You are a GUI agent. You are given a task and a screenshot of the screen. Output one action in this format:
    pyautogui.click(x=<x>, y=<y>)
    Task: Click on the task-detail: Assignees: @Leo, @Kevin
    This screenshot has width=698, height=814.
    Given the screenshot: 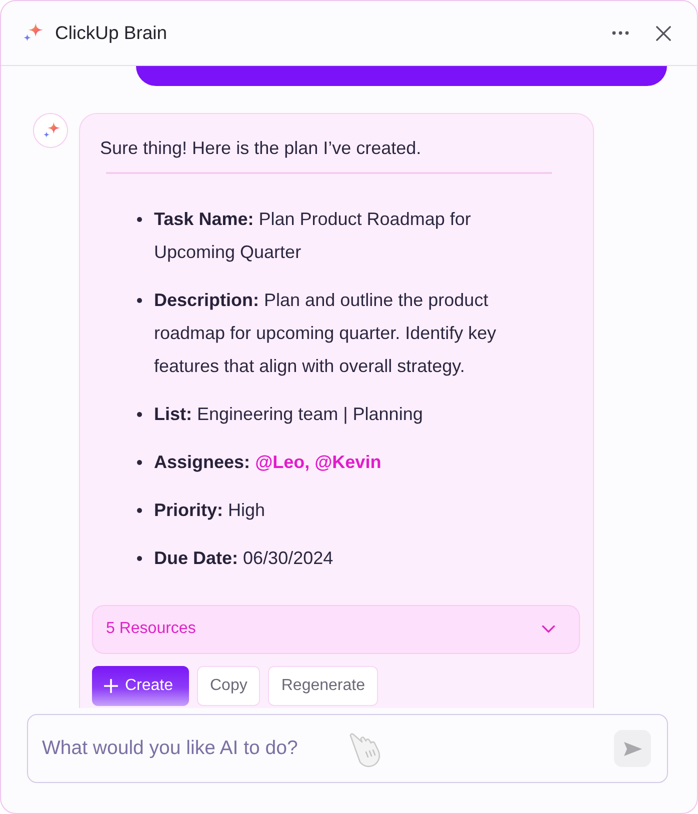 What is the action you would take?
    pyautogui.click(x=268, y=462)
    